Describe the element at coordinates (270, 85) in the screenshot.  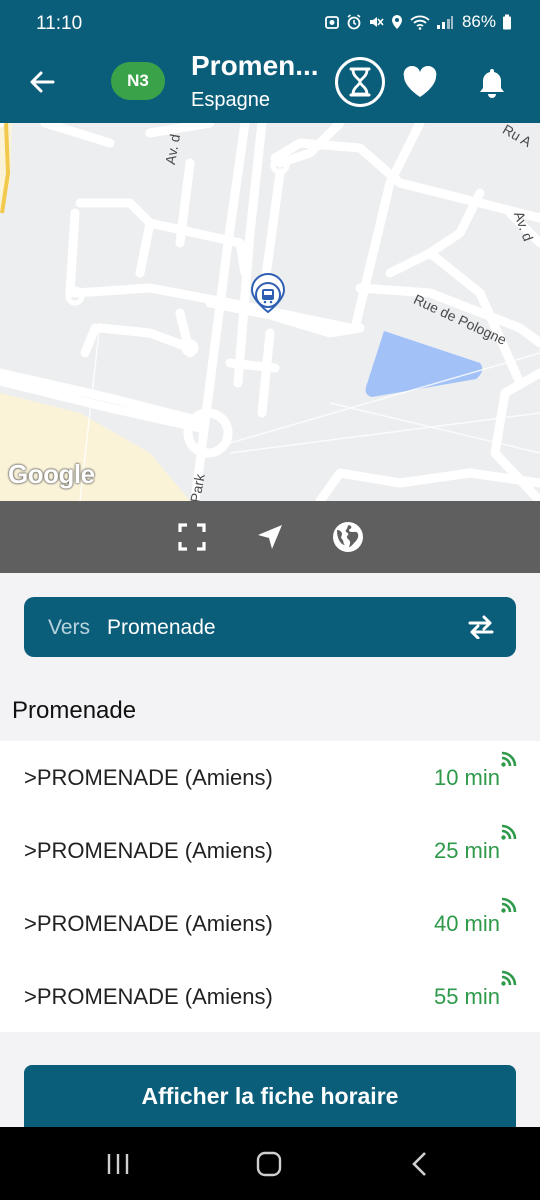
I see `app-header: N3 Promen... Espagne` at that location.